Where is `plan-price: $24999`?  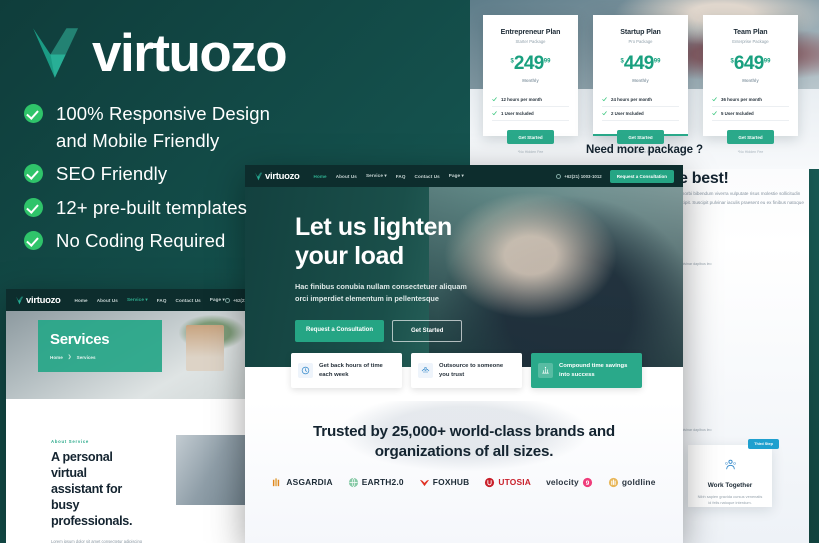 plan-price: $24999 is located at coordinates (530, 63).